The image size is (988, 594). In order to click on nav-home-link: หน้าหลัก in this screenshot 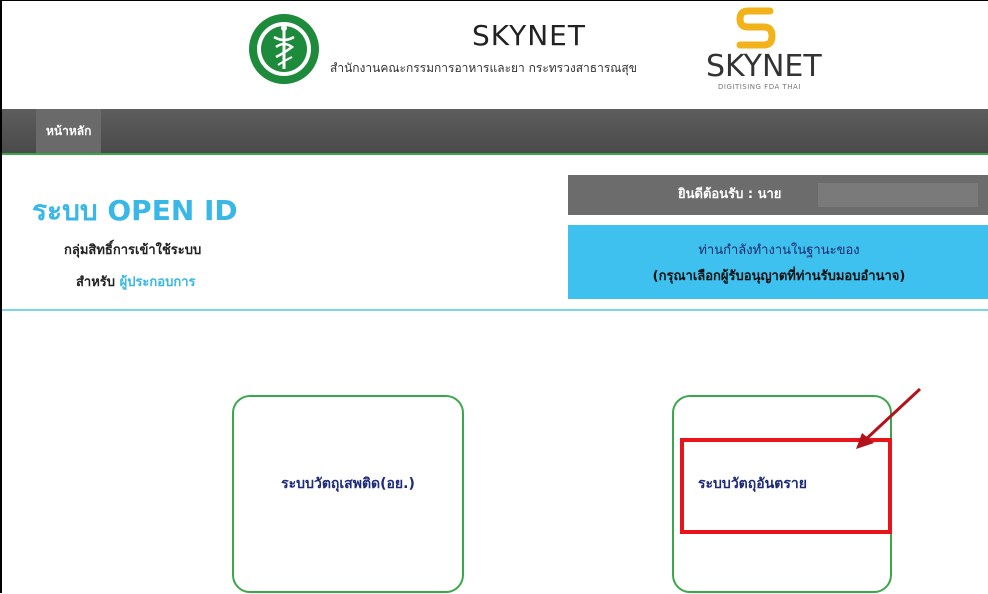, I will do `click(69, 131)`.